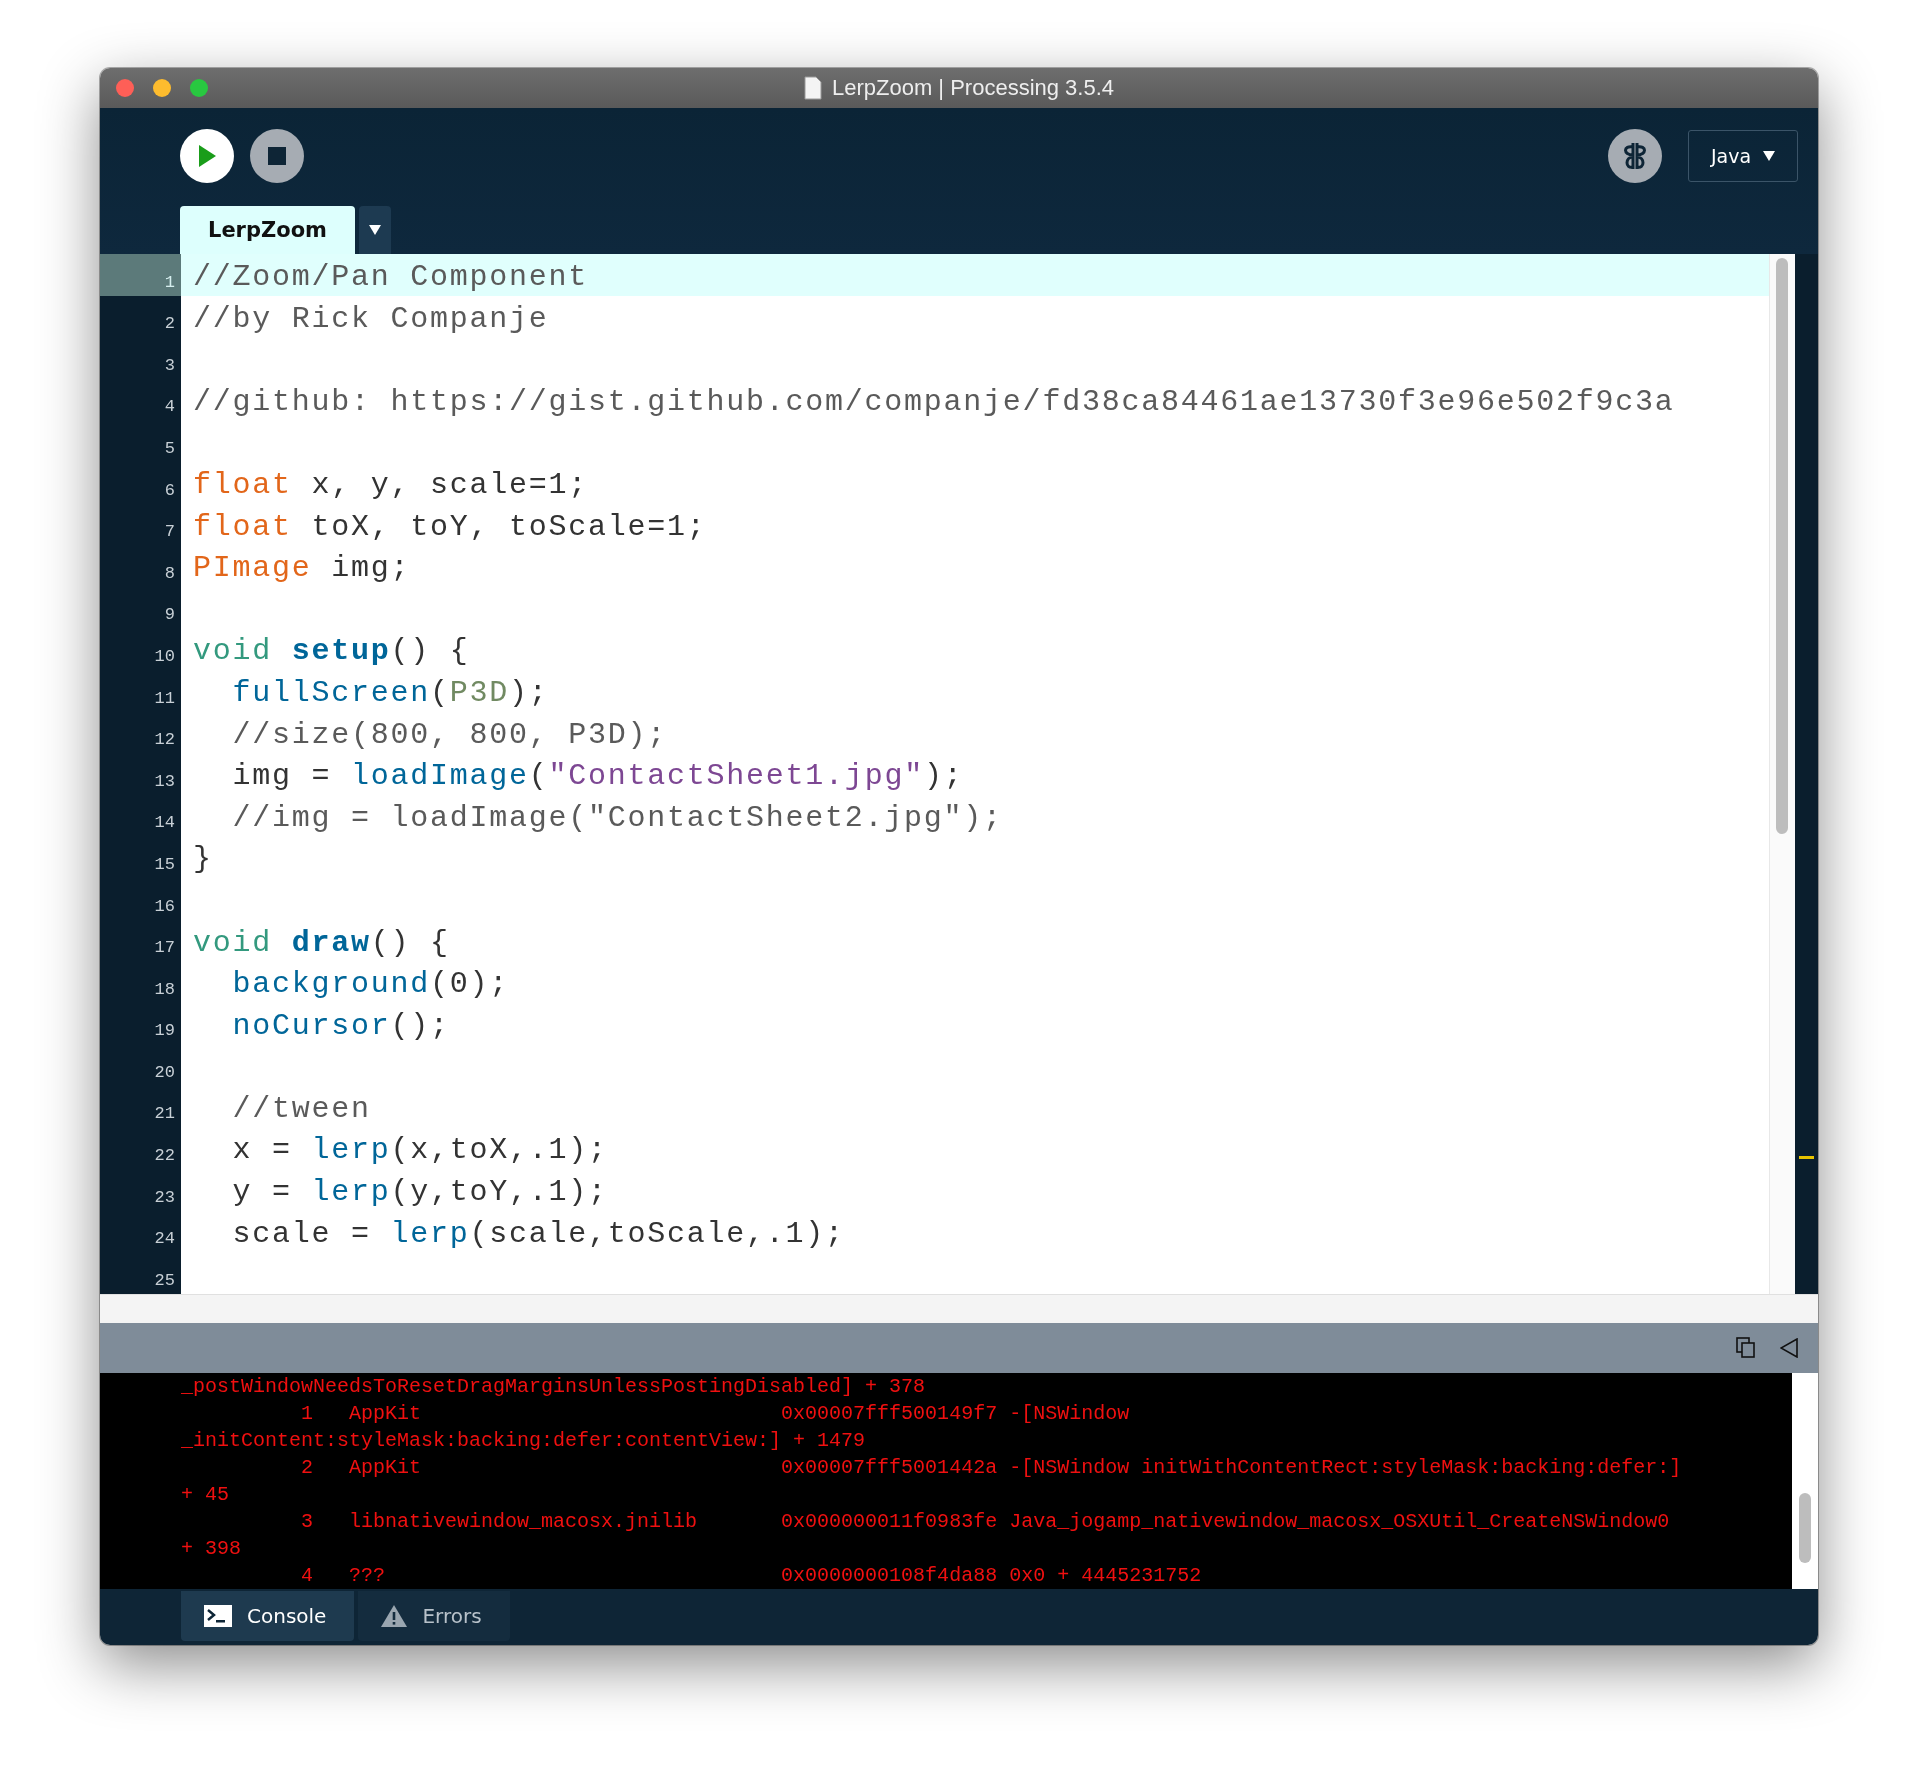  Describe the element at coordinates (164, 1239) in the screenshot. I see `line-number: 24` at that location.